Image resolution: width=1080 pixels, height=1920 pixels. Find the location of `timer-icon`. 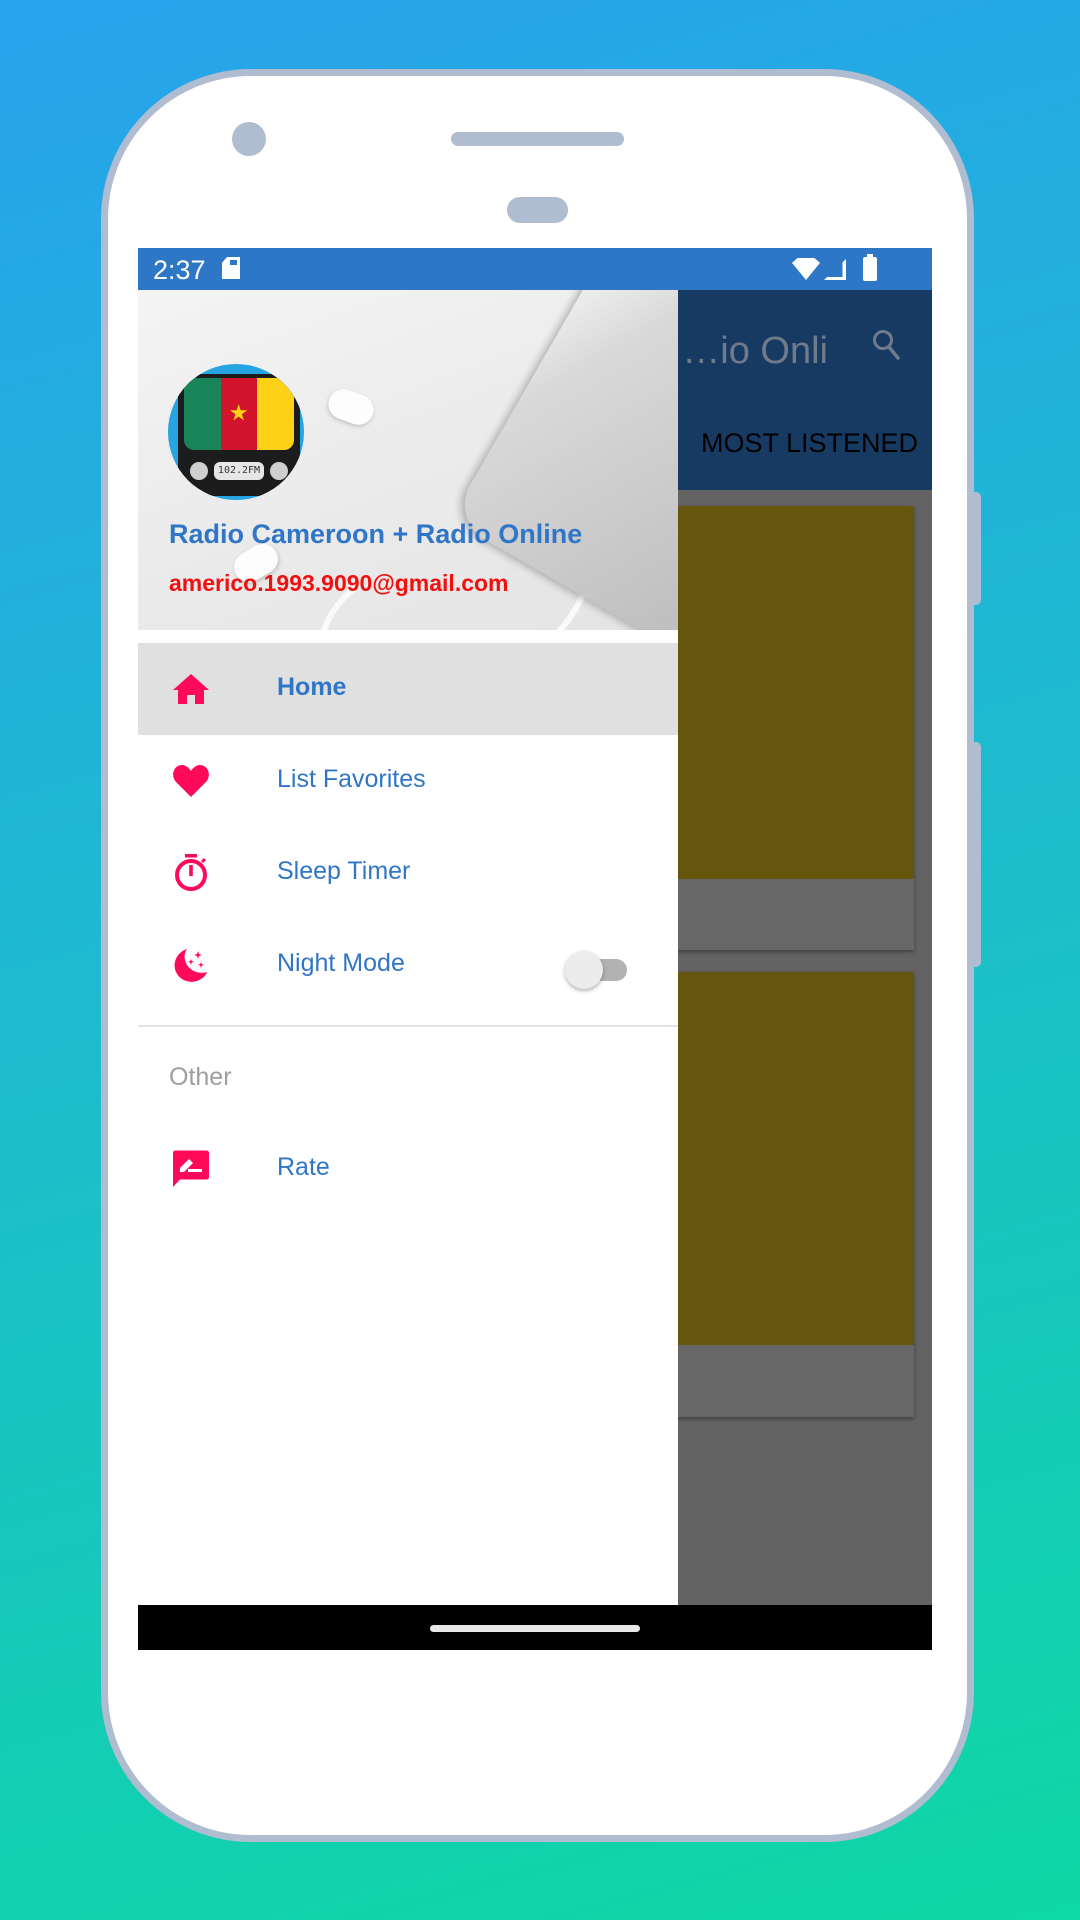

timer-icon is located at coordinates (191, 872).